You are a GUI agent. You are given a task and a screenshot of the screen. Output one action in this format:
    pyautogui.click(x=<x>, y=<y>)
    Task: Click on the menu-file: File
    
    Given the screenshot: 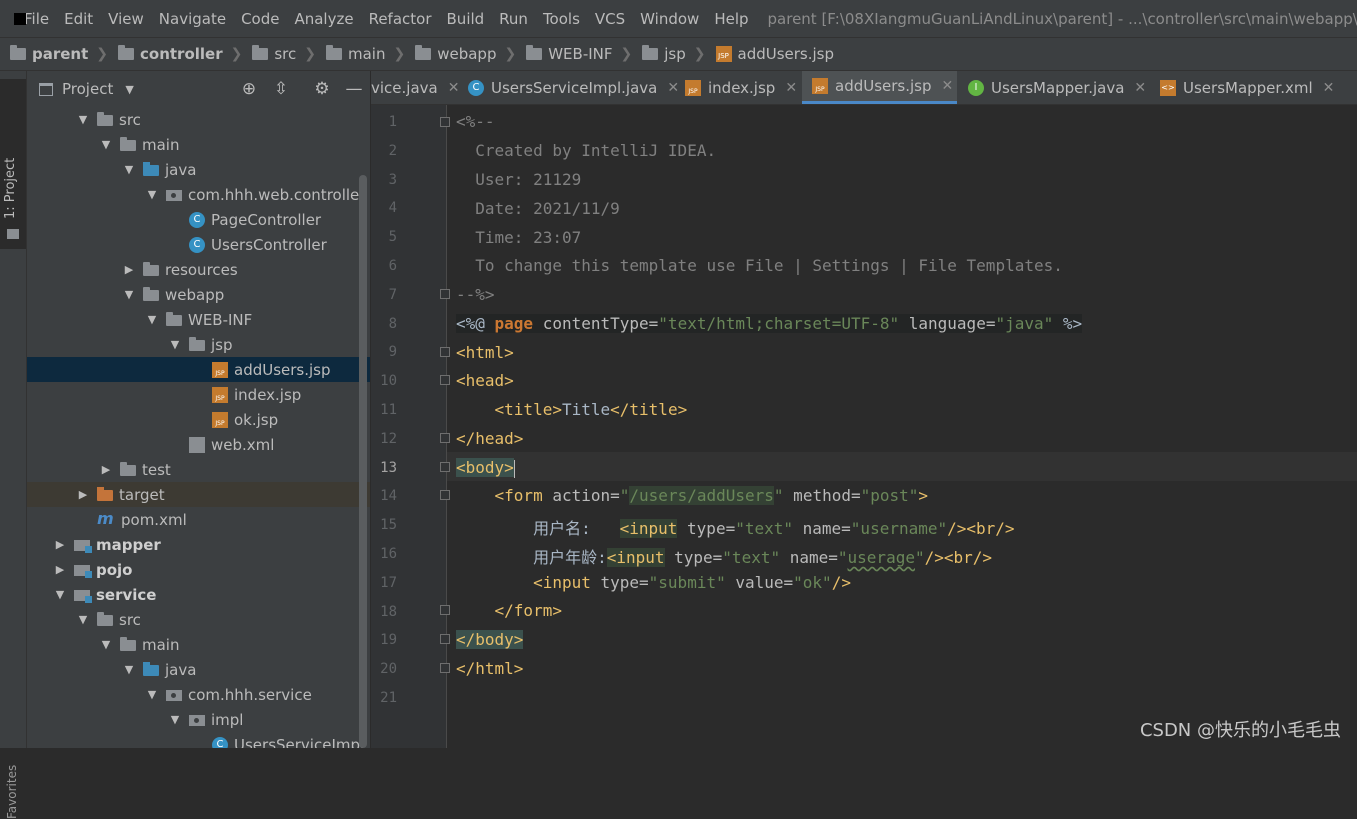 What is the action you would take?
    pyautogui.click(x=36, y=19)
    